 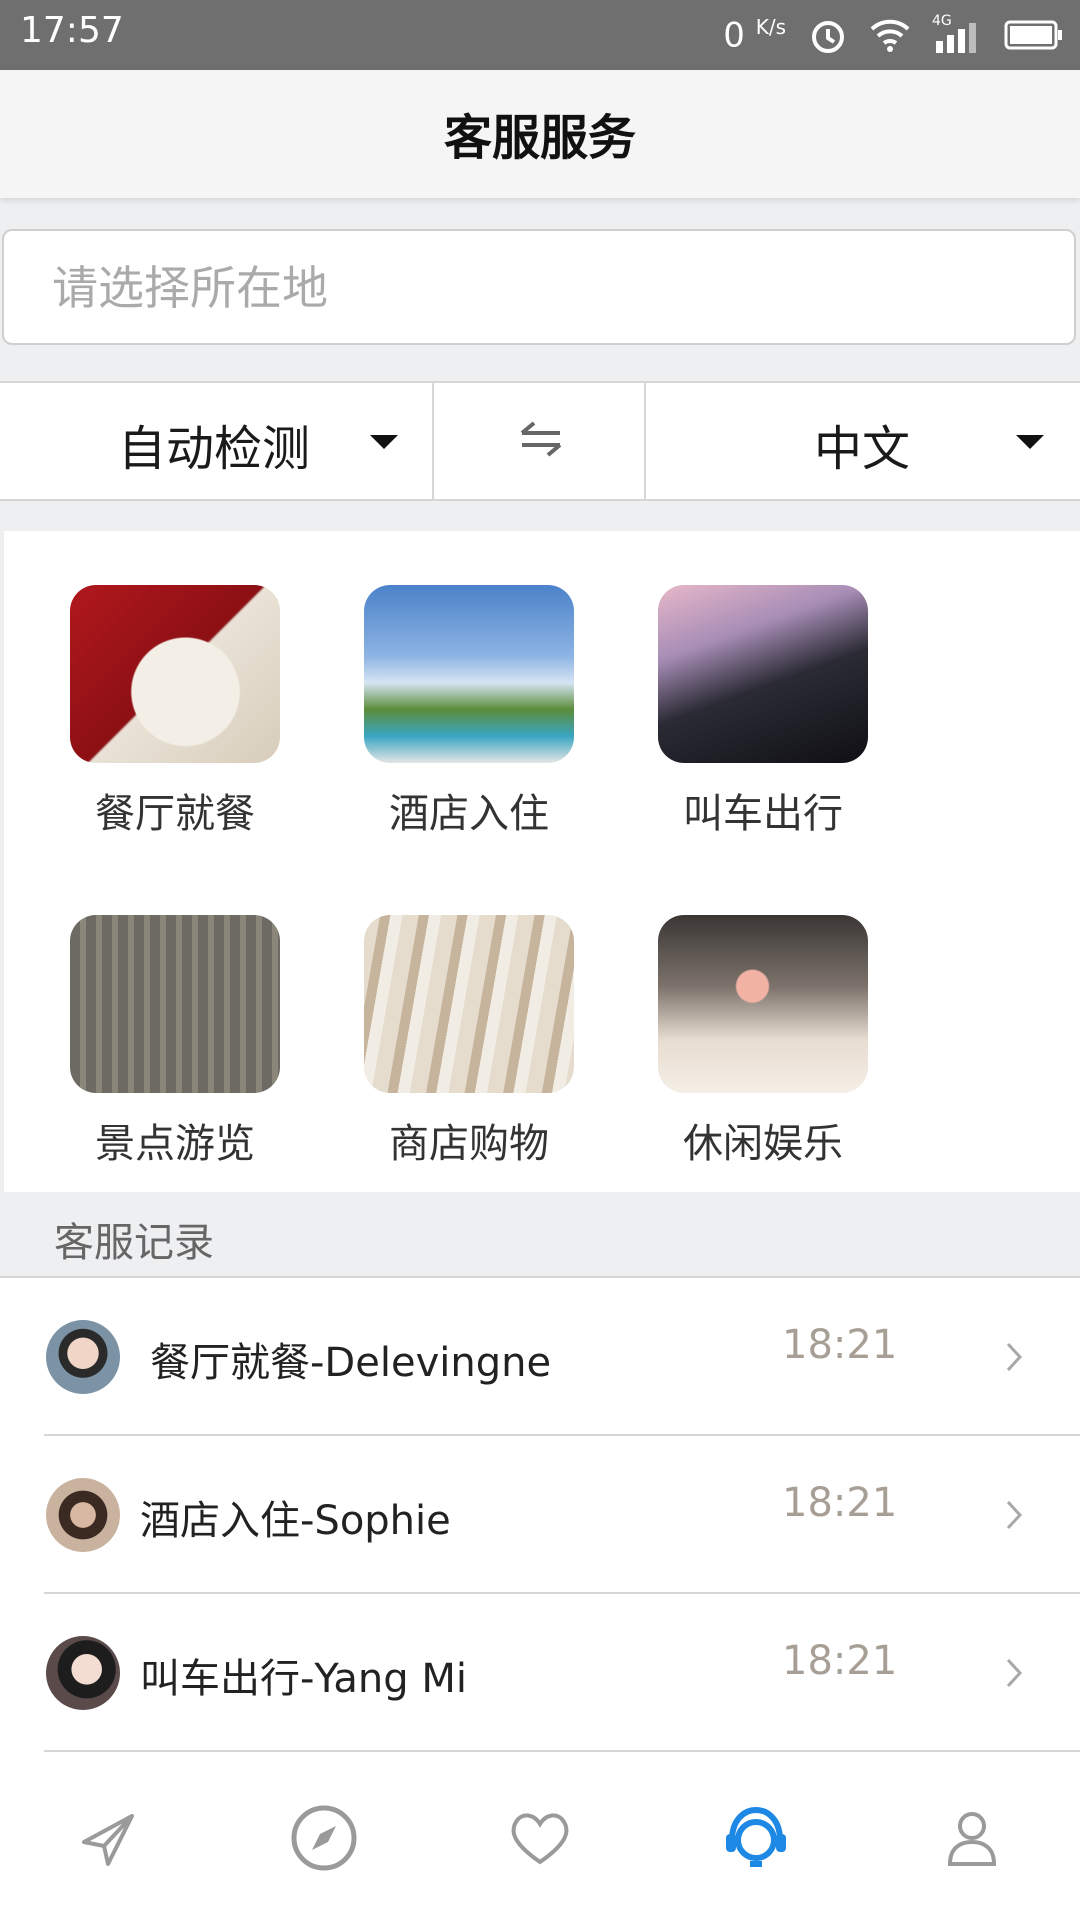 What do you see at coordinates (562, 1751) in the screenshot?
I see `divider` at bounding box center [562, 1751].